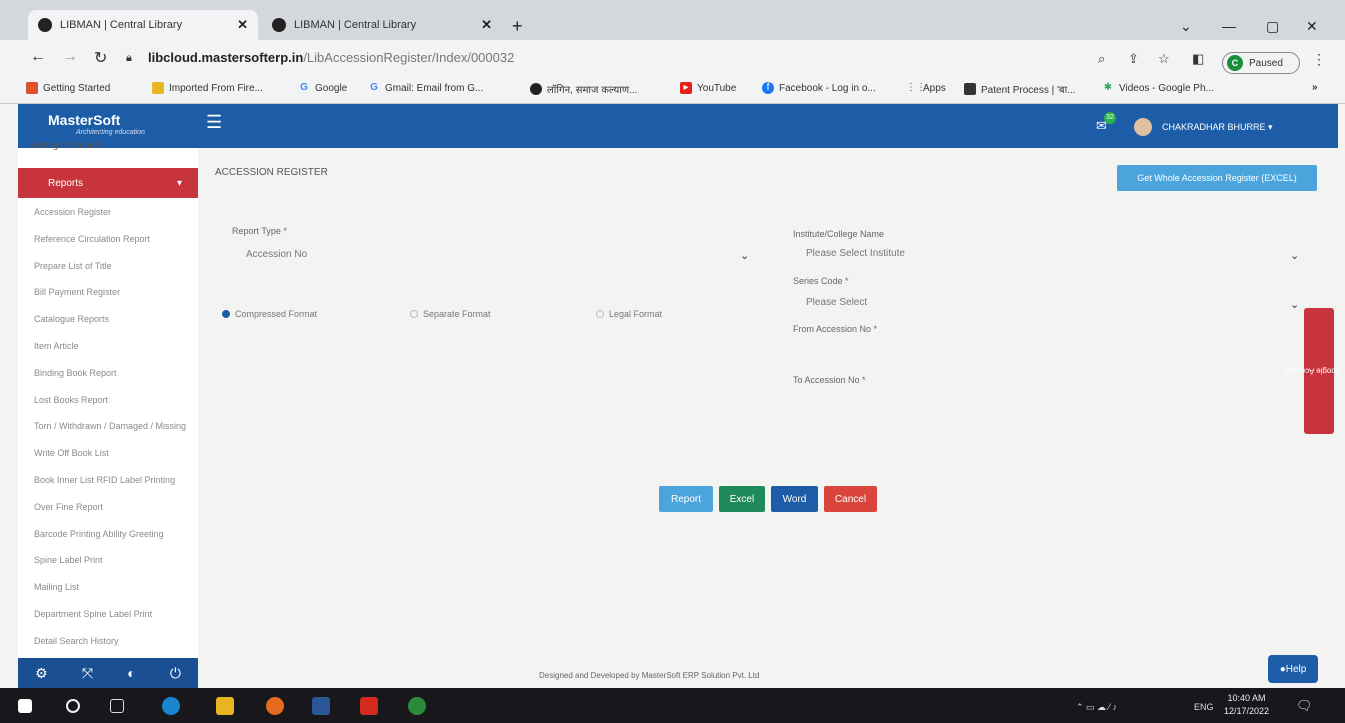  What do you see at coordinates (1101, 59) in the screenshot?
I see `zoom-icon: ⌕` at bounding box center [1101, 59].